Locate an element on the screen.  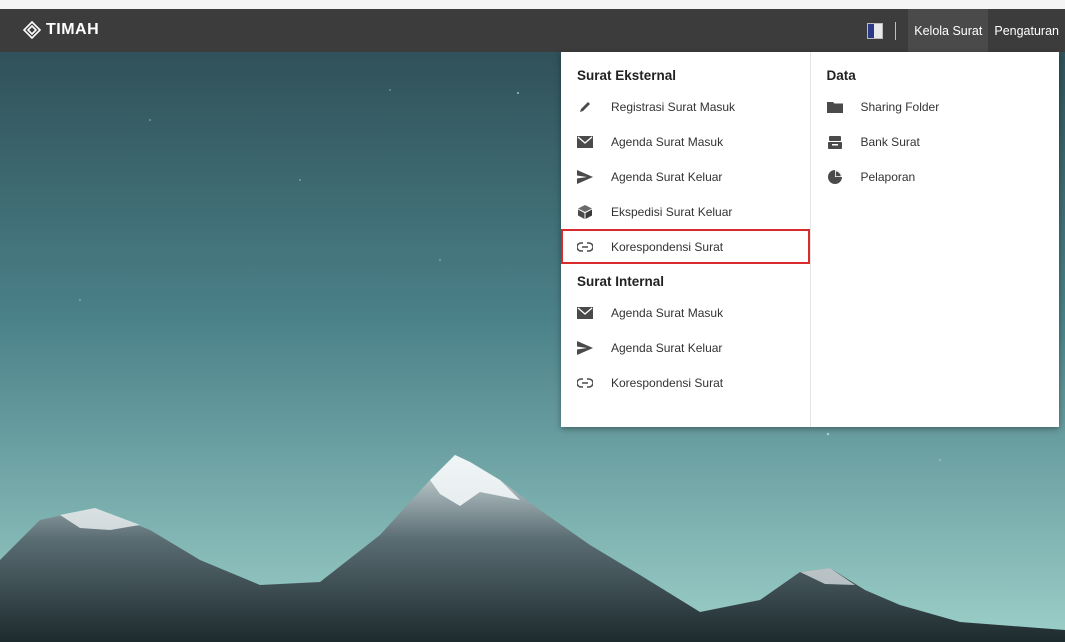
menu-item-agenda-surat-masuk-eksternal: Agenda Surat Masuk is located at coordinates (685, 141).